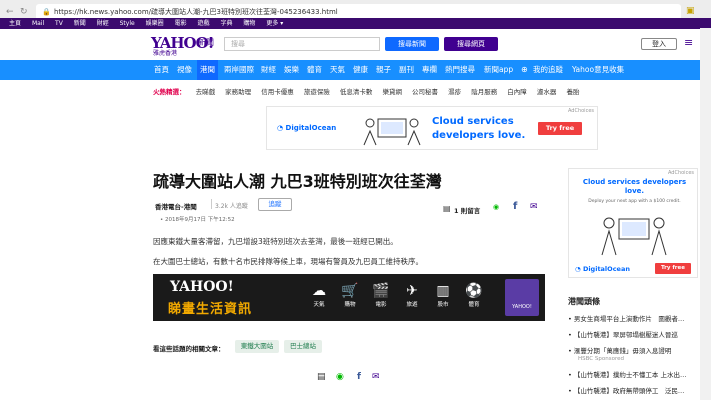 The image size is (711, 400). Describe the element at coordinates (454, 92) in the screenshot. I see `hot-item: 濕疹` at that location.